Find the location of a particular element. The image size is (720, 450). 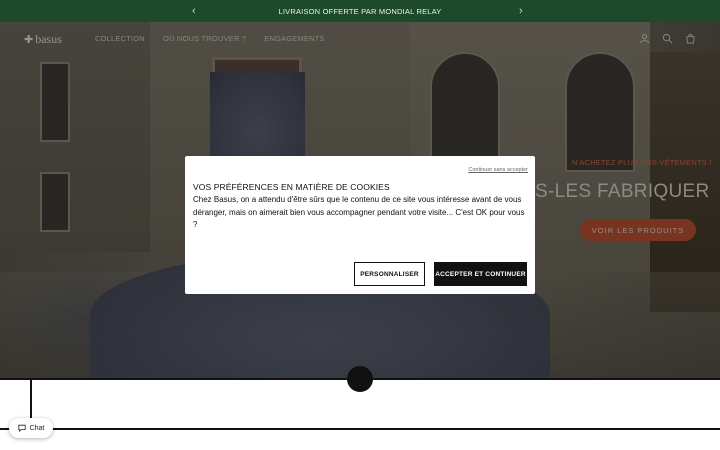

chat-button: Chat is located at coordinates (31, 428).